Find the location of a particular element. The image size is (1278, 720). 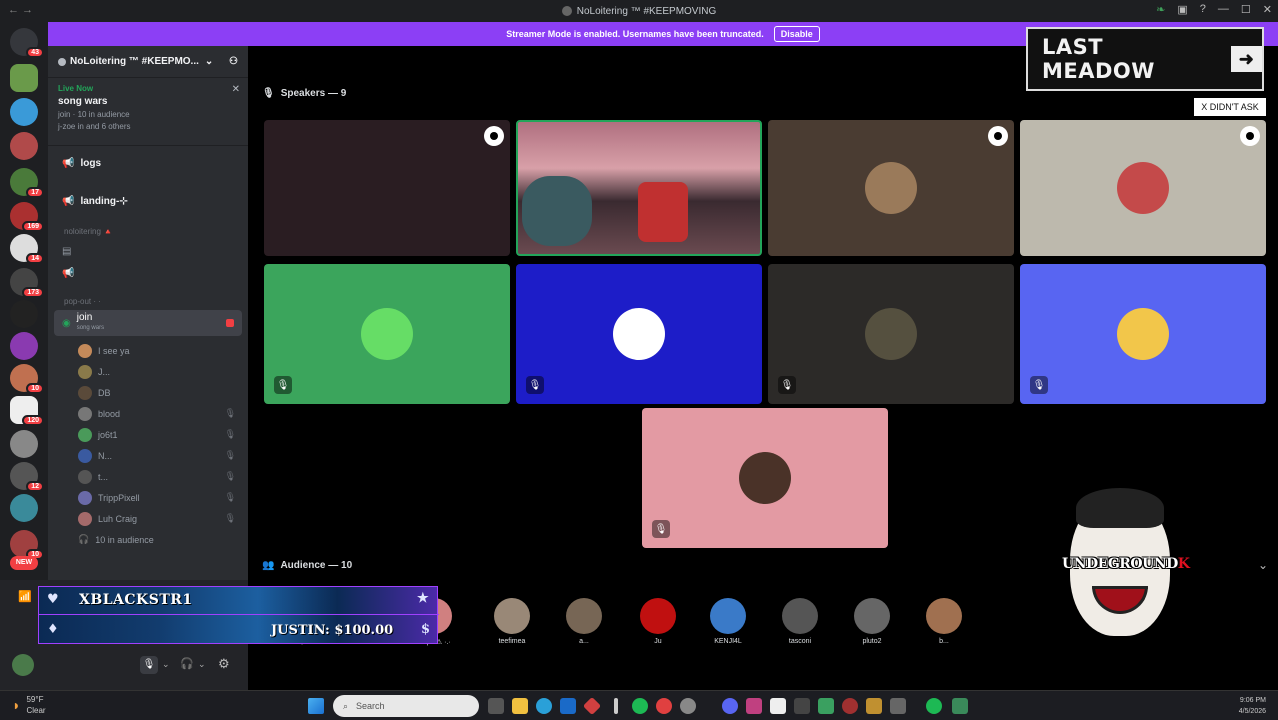

edge-icon is located at coordinates (544, 706).